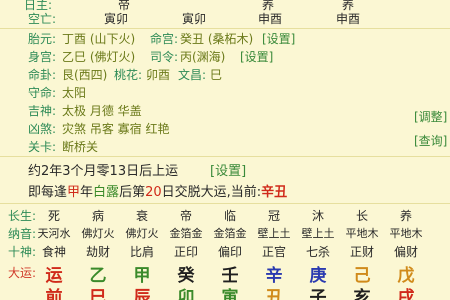  I want to click on value-minggua: 艮(西四), so click(85, 75).